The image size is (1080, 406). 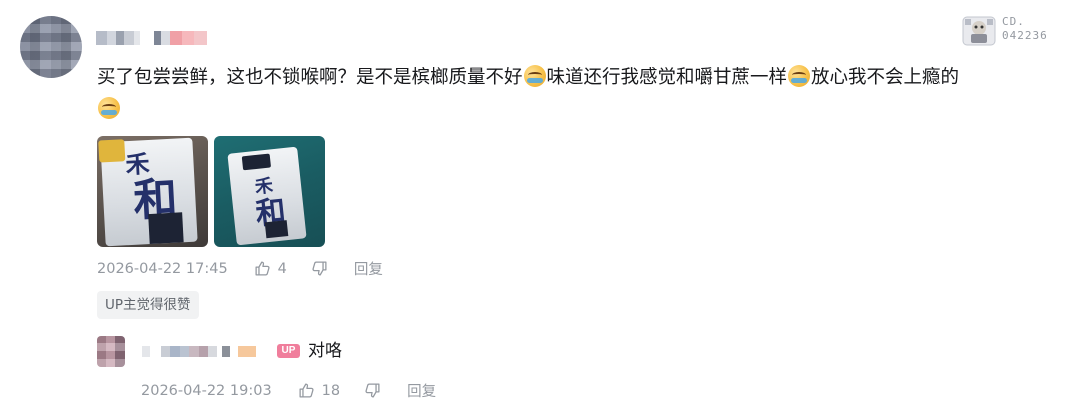 What do you see at coordinates (1013, 21) in the screenshot?
I see `fan-badge-line1: CD.` at bounding box center [1013, 21].